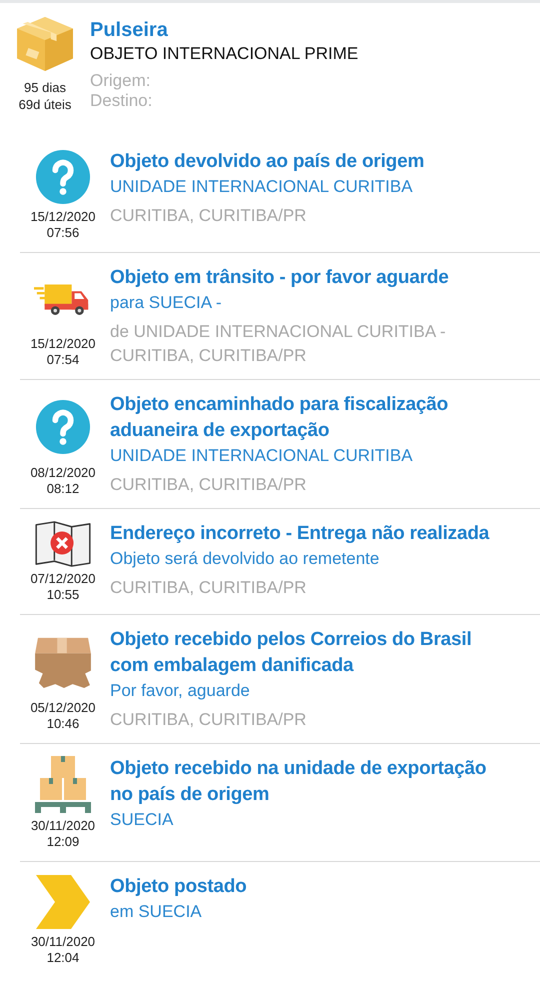 The image size is (540, 995). Describe the element at coordinates (63, 544) in the screenshot. I see `map-error-icon` at that location.